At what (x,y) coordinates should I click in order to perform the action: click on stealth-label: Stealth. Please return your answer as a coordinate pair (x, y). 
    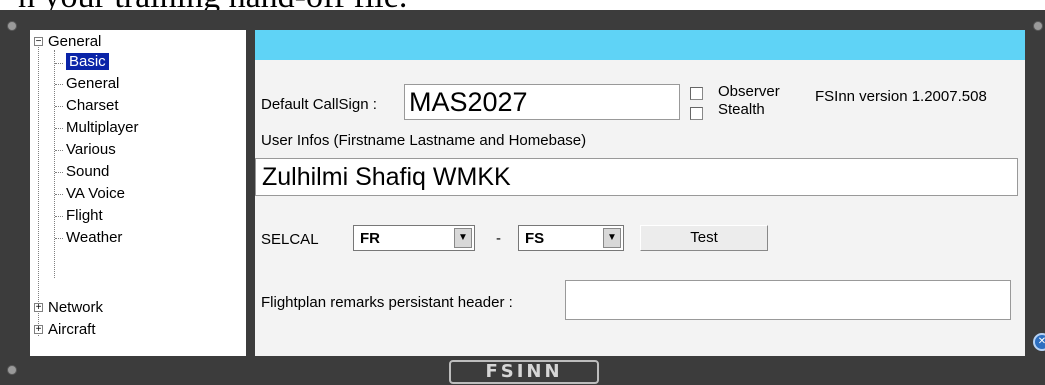
    Looking at the image, I should click on (741, 109).